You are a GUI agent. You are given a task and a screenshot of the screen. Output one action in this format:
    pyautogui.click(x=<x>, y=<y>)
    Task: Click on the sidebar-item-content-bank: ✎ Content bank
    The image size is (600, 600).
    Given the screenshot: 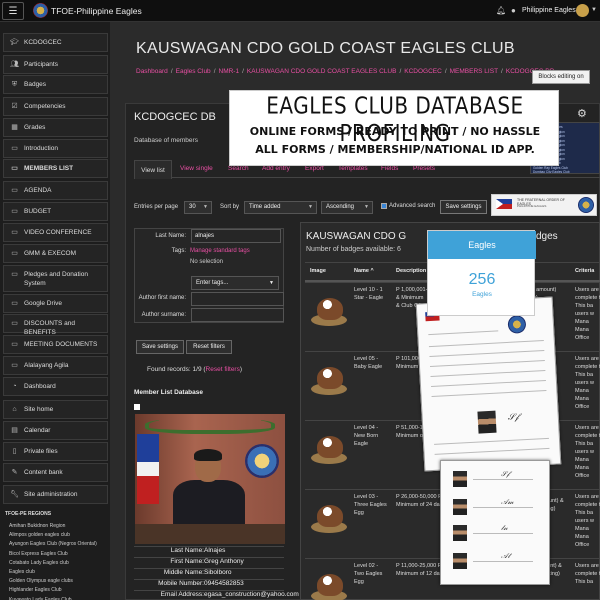 What is the action you would take?
    pyautogui.click(x=55, y=472)
    